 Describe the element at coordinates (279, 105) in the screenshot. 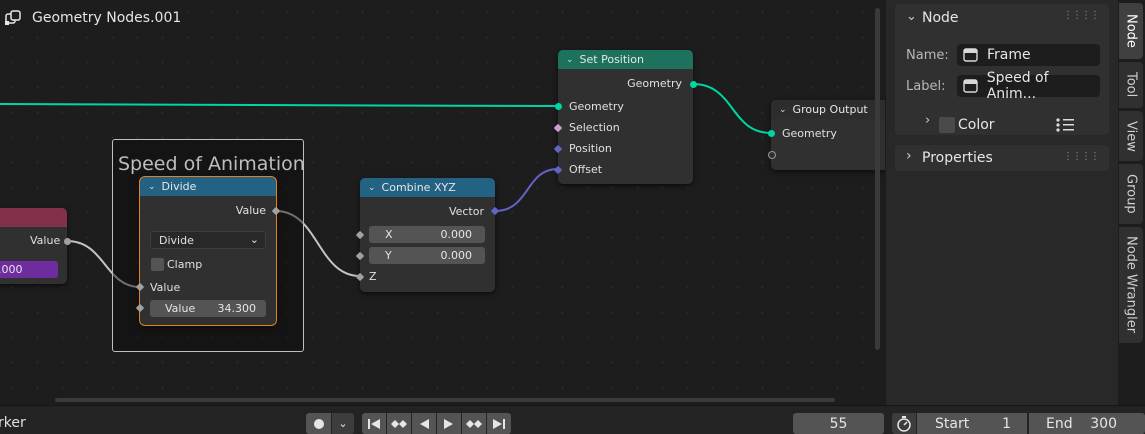

I see `link-geometry-in` at that location.